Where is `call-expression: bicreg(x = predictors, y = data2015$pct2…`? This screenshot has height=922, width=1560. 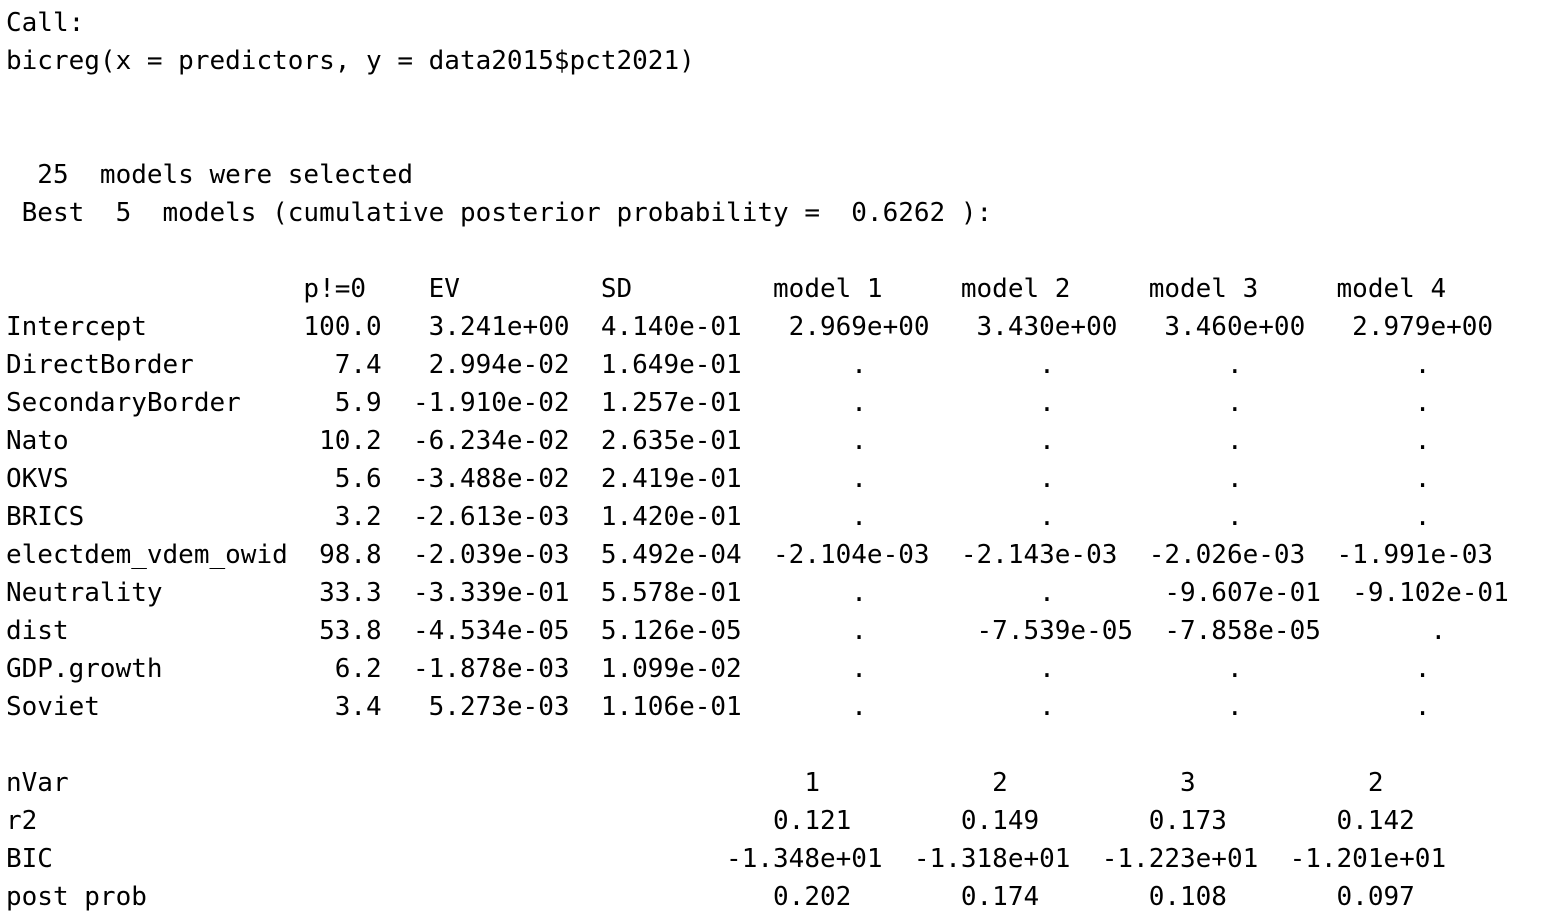
call-expression: bicreg(x = predictors, y = data2015$pct2… is located at coordinates (350, 61).